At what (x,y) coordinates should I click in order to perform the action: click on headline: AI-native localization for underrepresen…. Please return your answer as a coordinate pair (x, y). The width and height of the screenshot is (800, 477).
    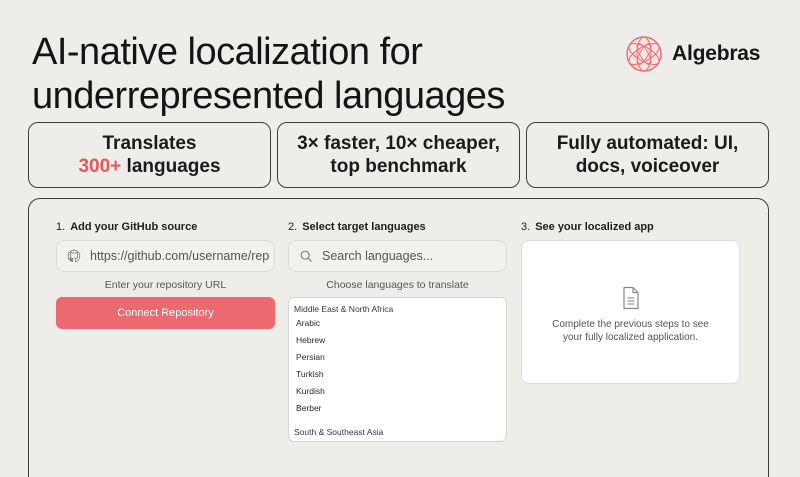
    Looking at the image, I should click on (268, 74).